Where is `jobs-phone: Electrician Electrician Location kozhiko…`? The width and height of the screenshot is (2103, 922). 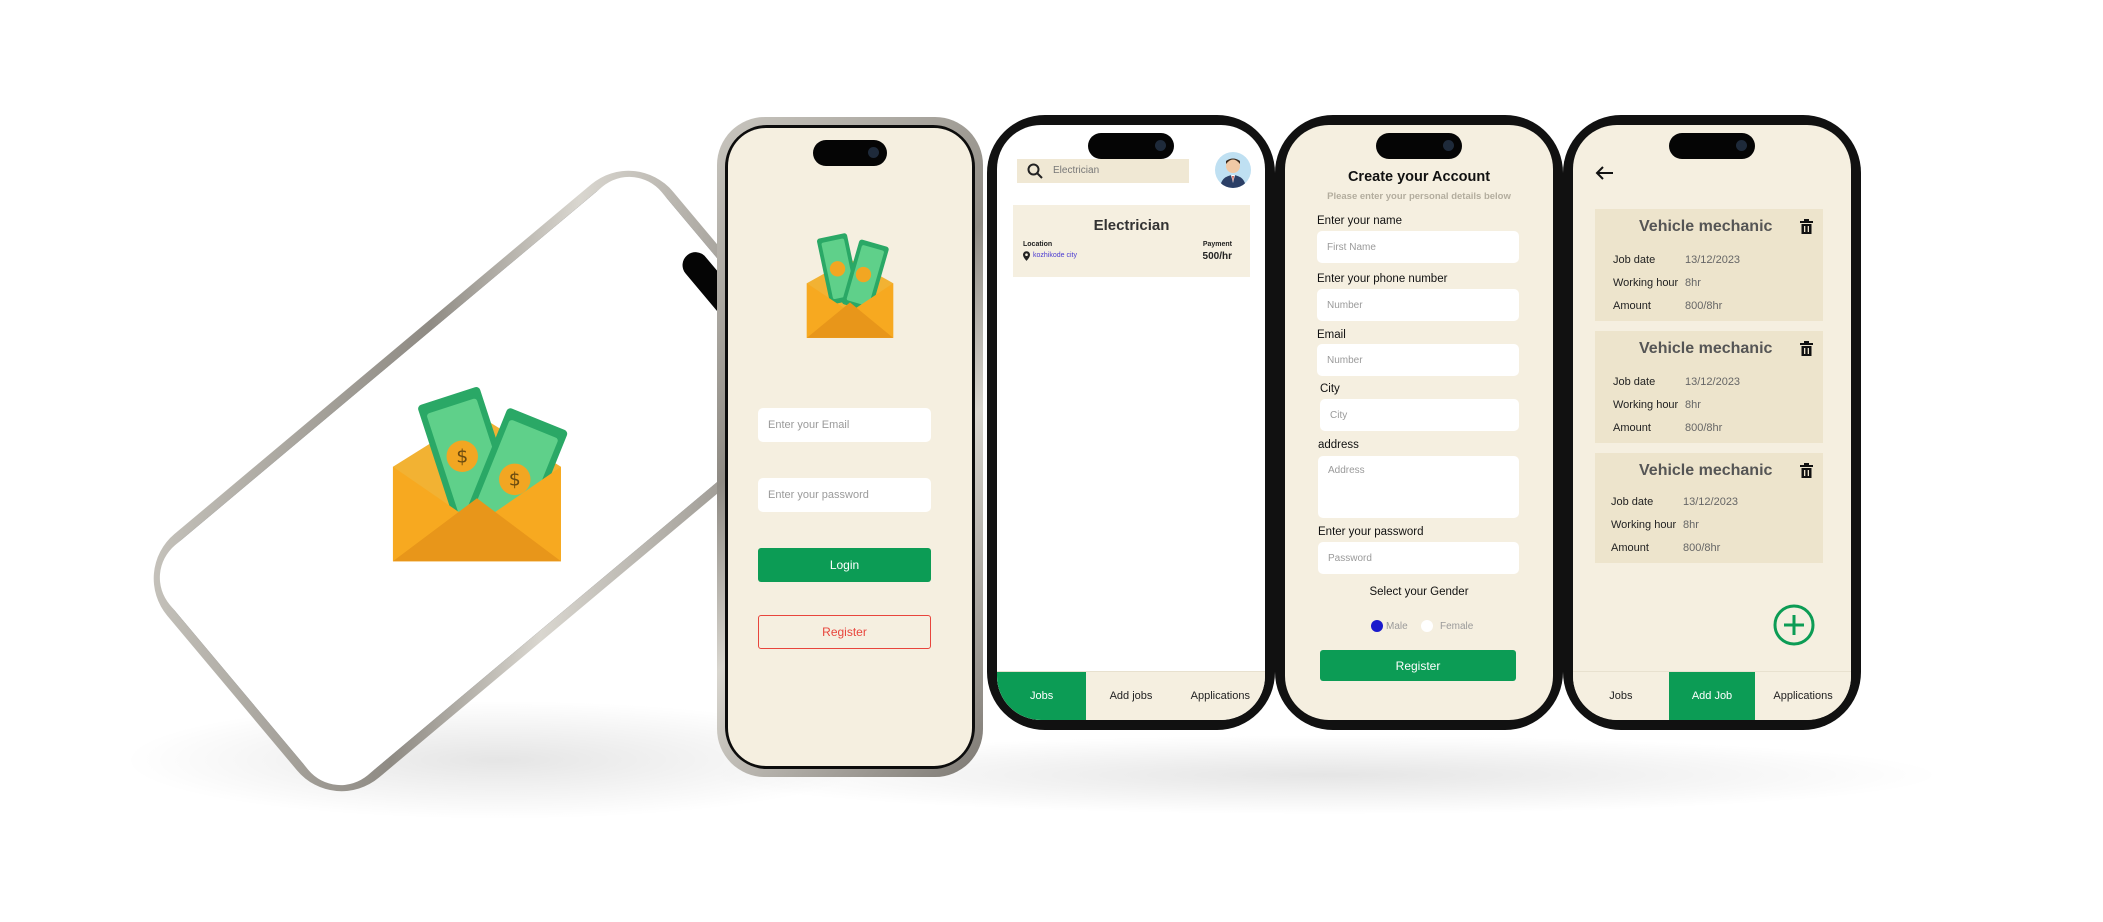 jobs-phone: Electrician Electrician Location kozhiko… is located at coordinates (1131, 422).